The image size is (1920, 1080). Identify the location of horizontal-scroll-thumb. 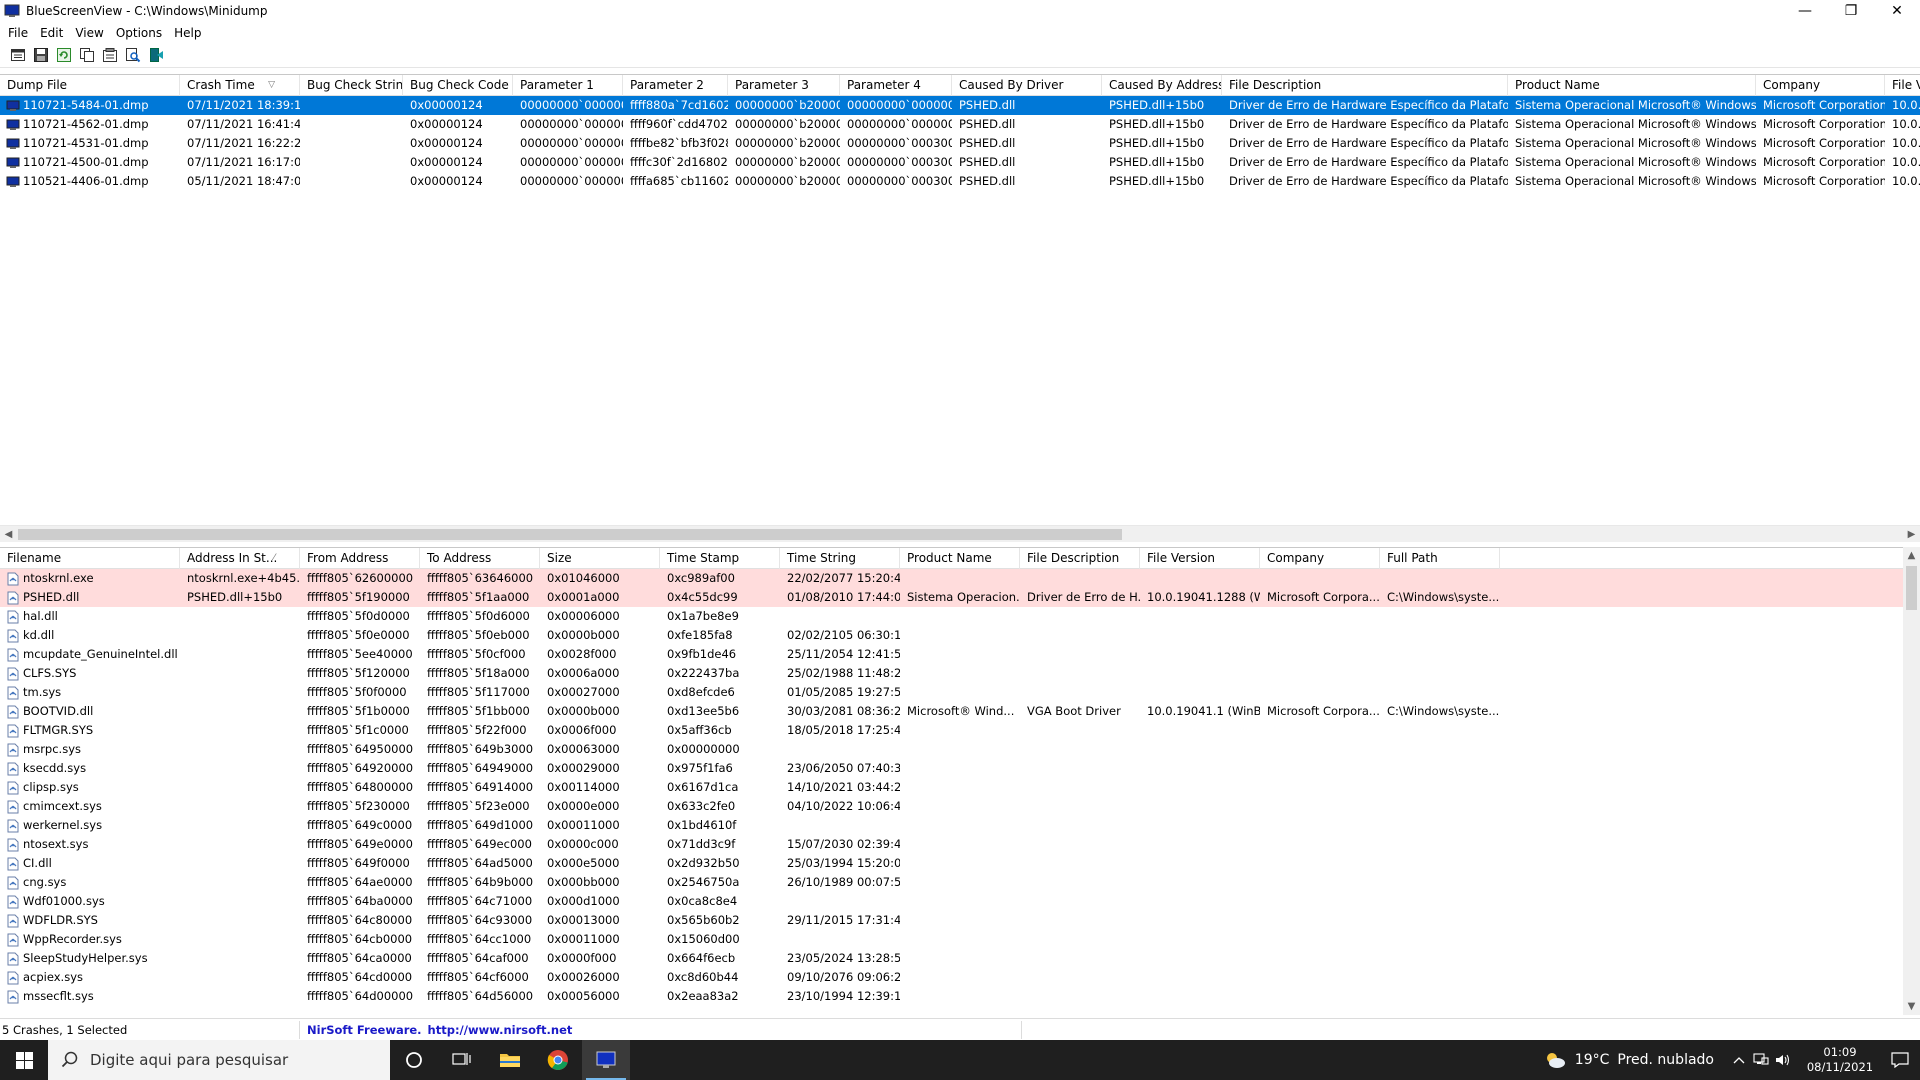
(570, 534).